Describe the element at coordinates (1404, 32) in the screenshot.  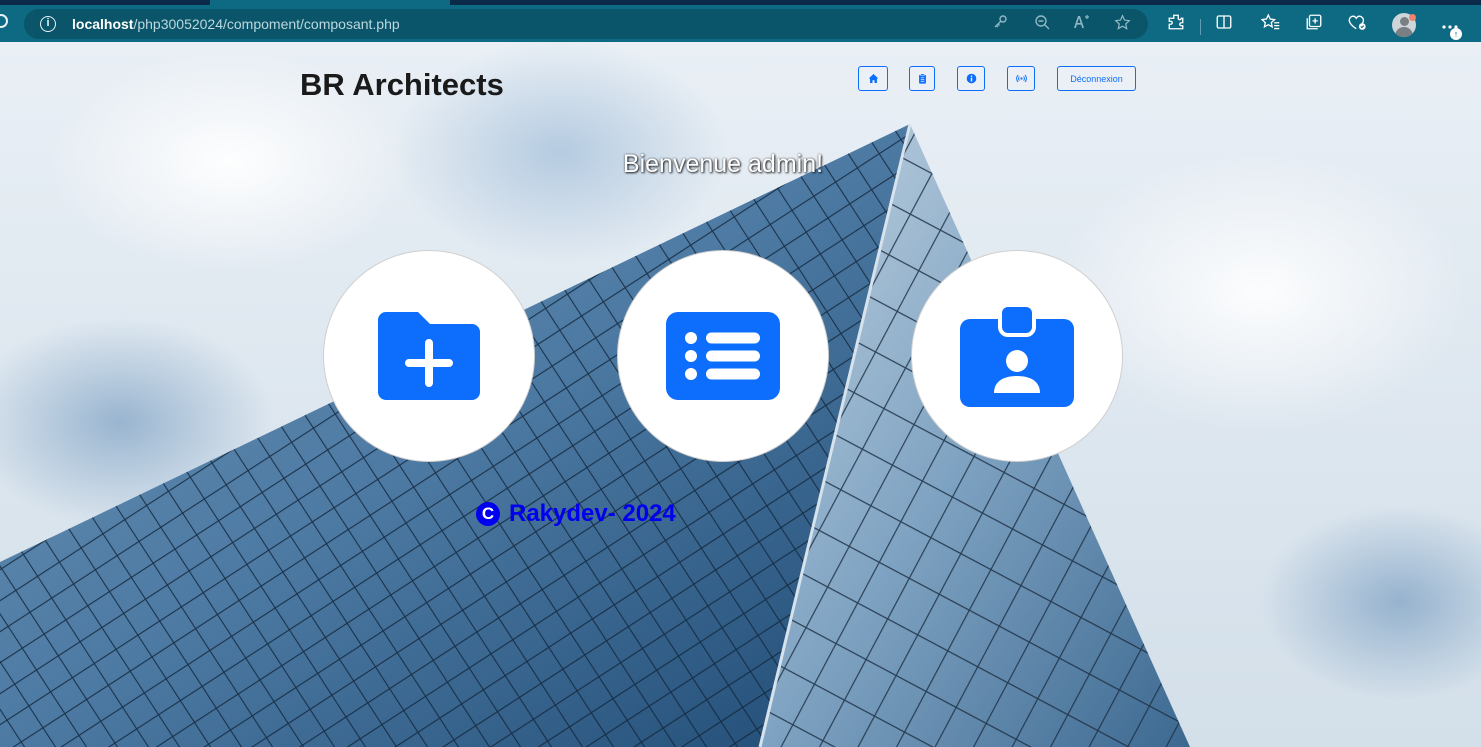
I see `avatar-body` at that location.